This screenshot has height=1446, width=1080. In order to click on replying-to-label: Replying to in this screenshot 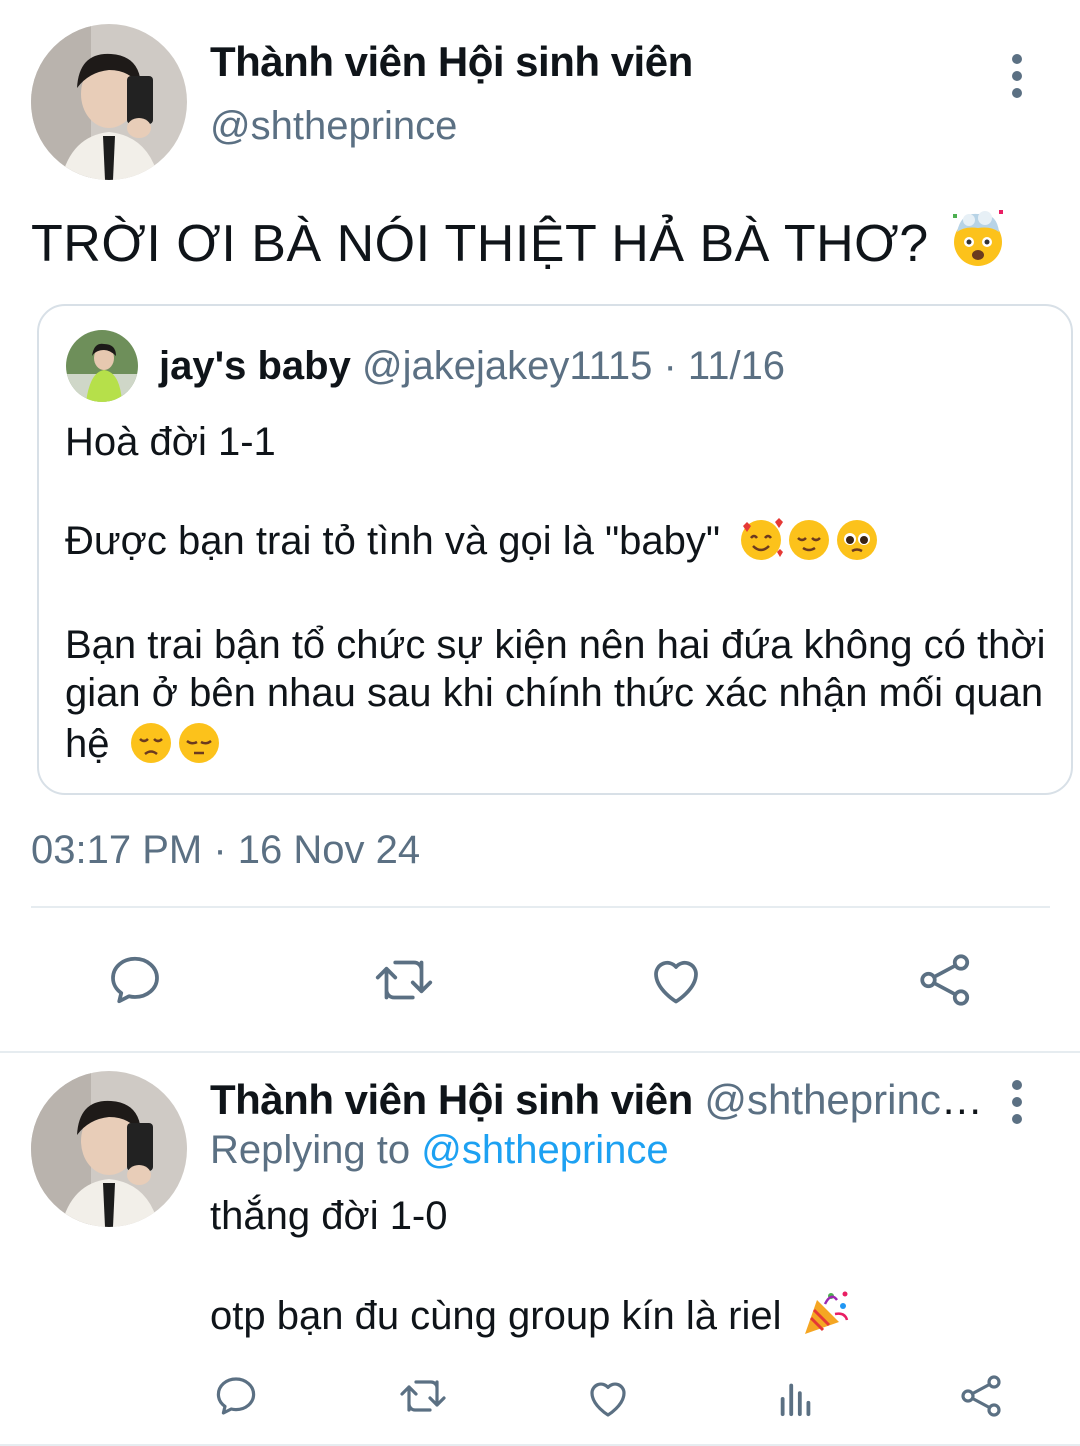, I will do `click(310, 1150)`.